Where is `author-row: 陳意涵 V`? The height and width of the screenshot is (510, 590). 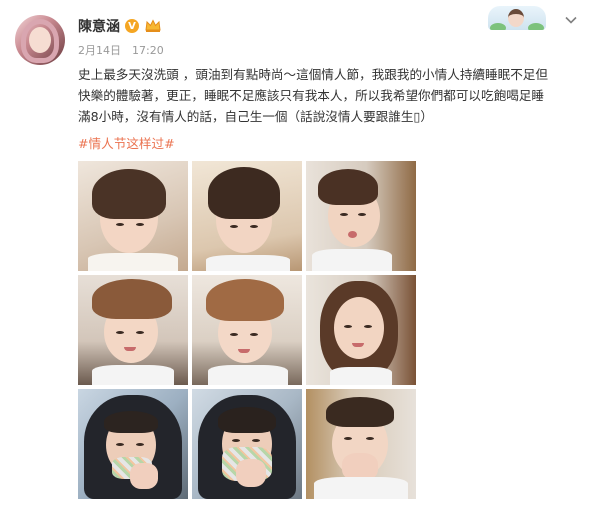 author-row: 陳意涵 V is located at coordinates (120, 26).